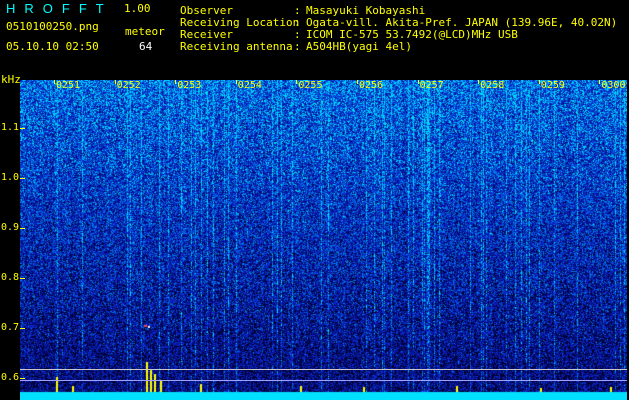  Describe the element at coordinates (128, 85) in the screenshot. I see `time-label: 0252` at that location.